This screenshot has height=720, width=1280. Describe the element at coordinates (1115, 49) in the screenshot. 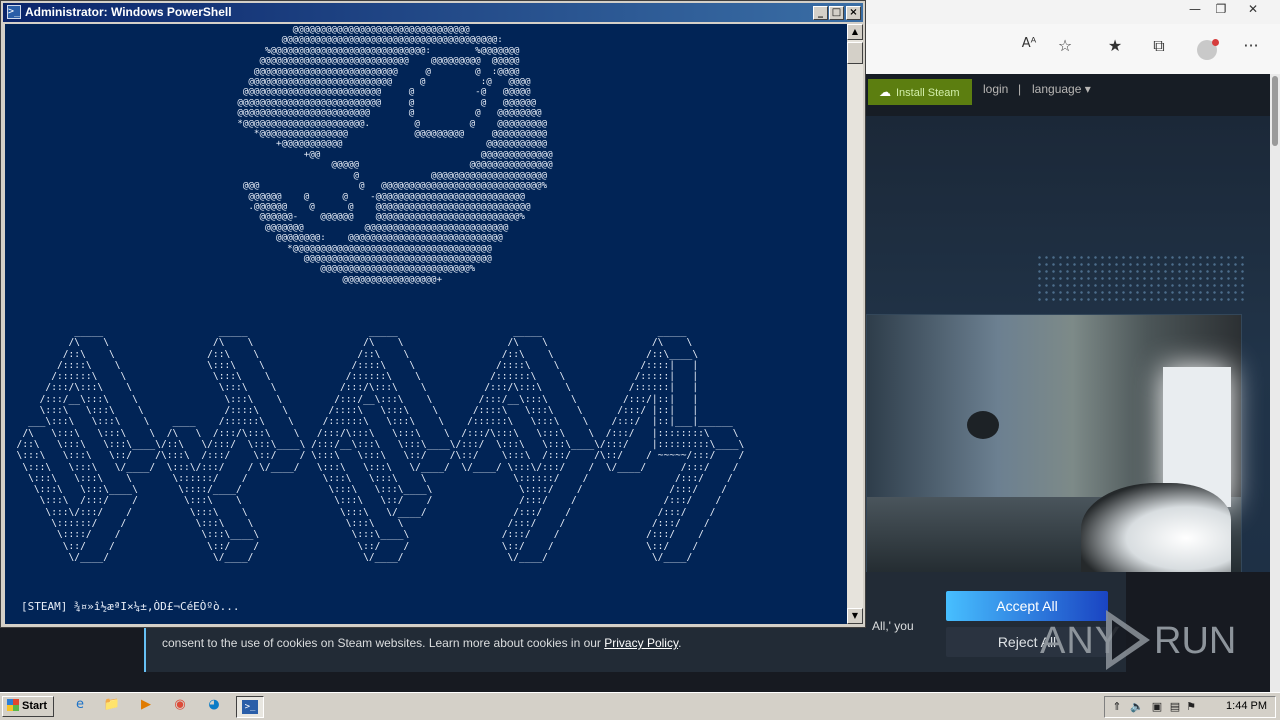

I see `favorites-icon: ★` at that location.